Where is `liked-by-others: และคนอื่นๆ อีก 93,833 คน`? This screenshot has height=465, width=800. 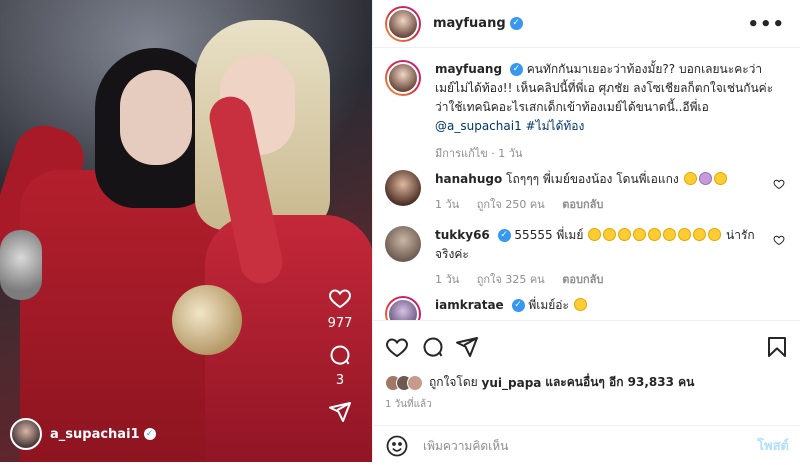
liked-by-others: และคนอื่นๆ อีก 93,833 คน is located at coordinates (619, 382).